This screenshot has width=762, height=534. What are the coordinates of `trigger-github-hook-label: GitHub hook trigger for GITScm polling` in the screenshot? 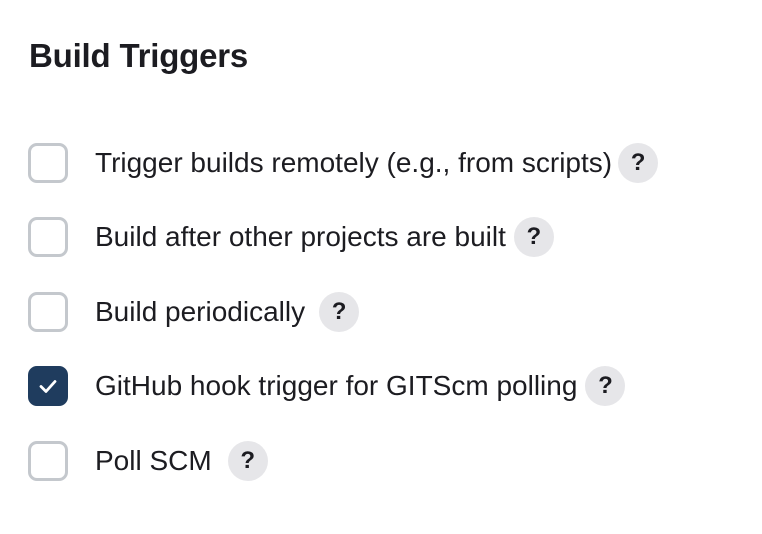 It's located at (336, 386).